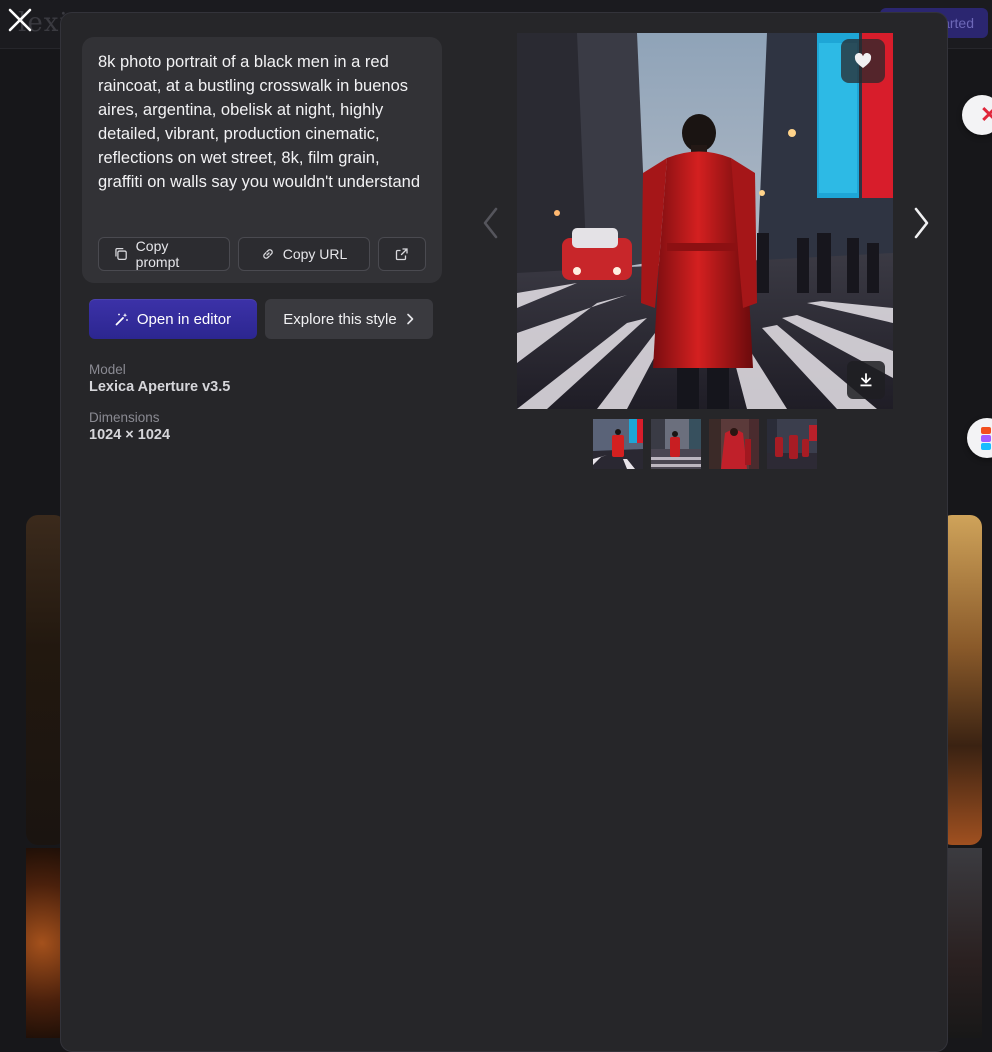 The image size is (992, 1052). I want to click on dimensions-info: Dimensions 1024 × 1024, so click(129, 426).